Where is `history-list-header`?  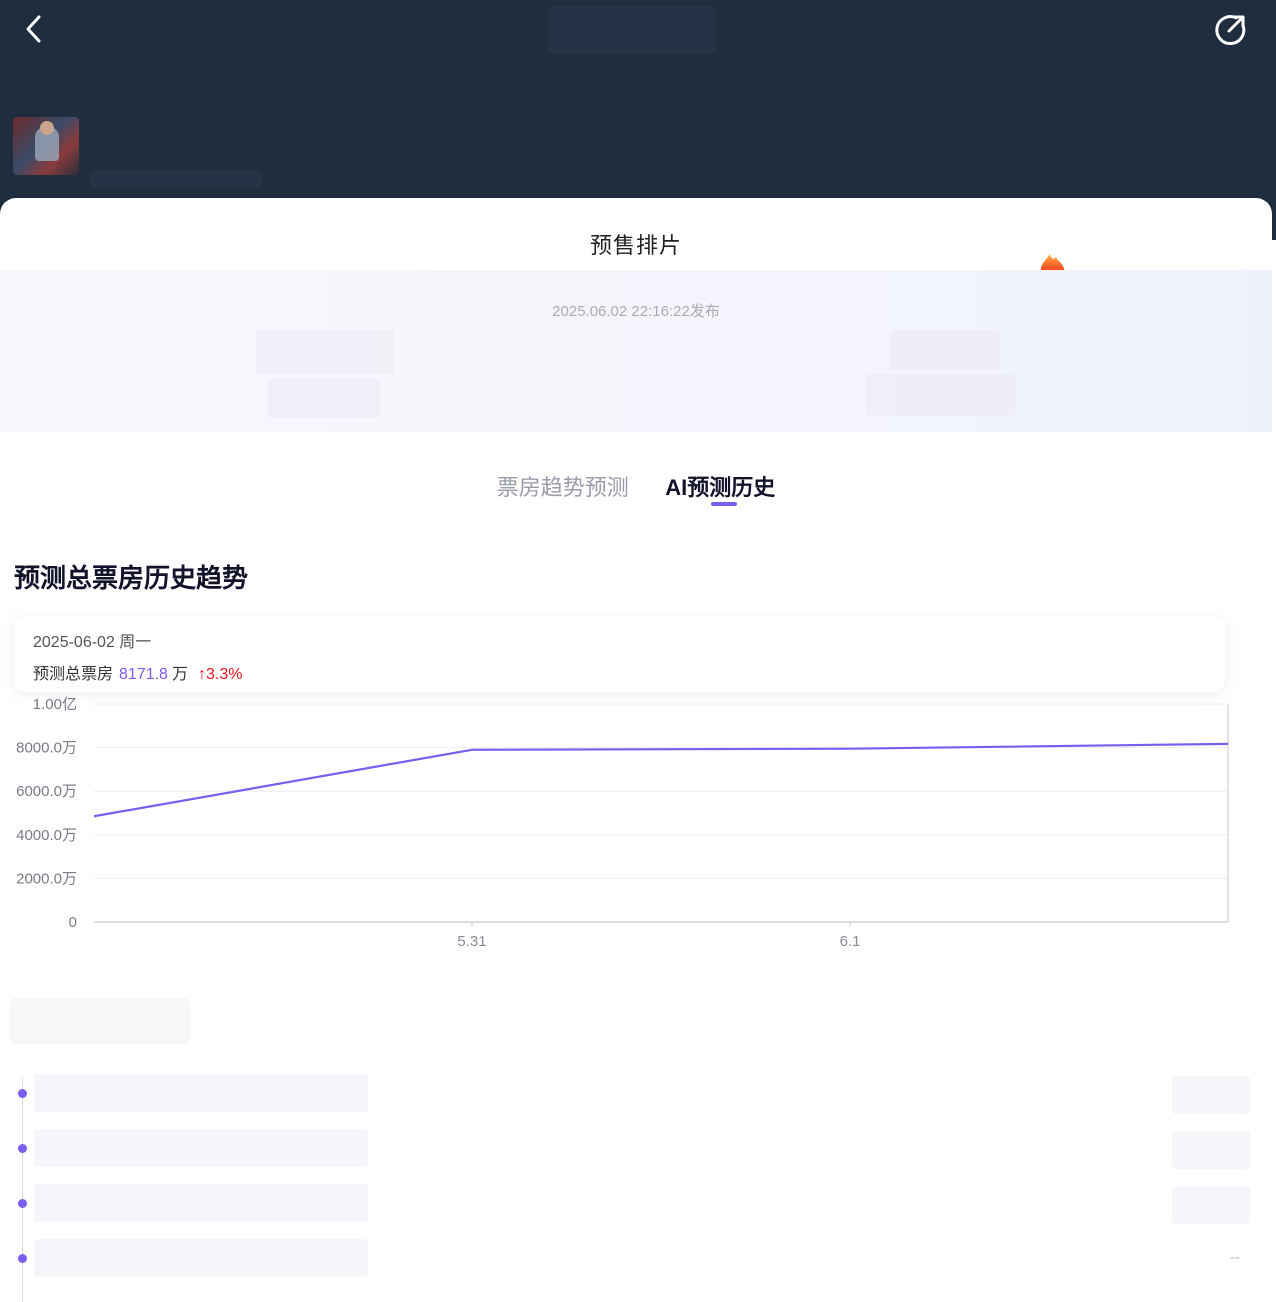
history-list-header is located at coordinates (100, 1021).